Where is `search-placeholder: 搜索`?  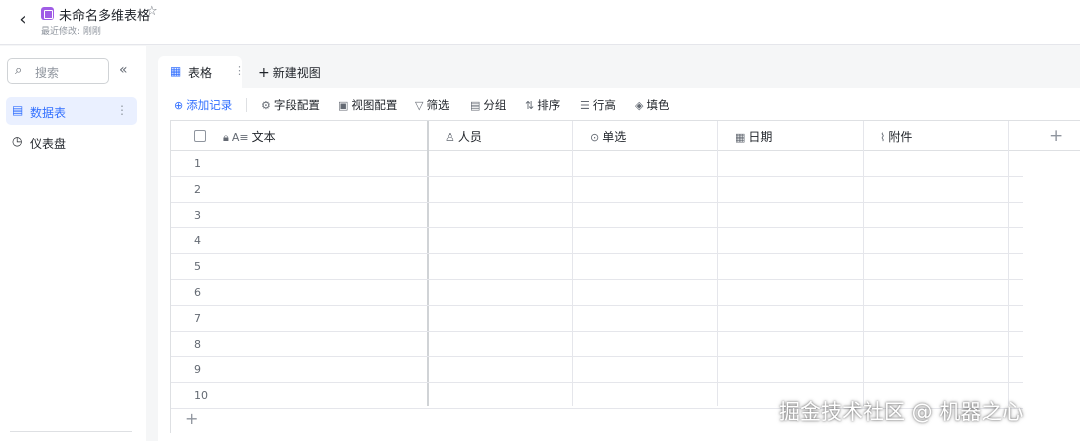 search-placeholder: 搜索 is located at coordinates (47, 73).